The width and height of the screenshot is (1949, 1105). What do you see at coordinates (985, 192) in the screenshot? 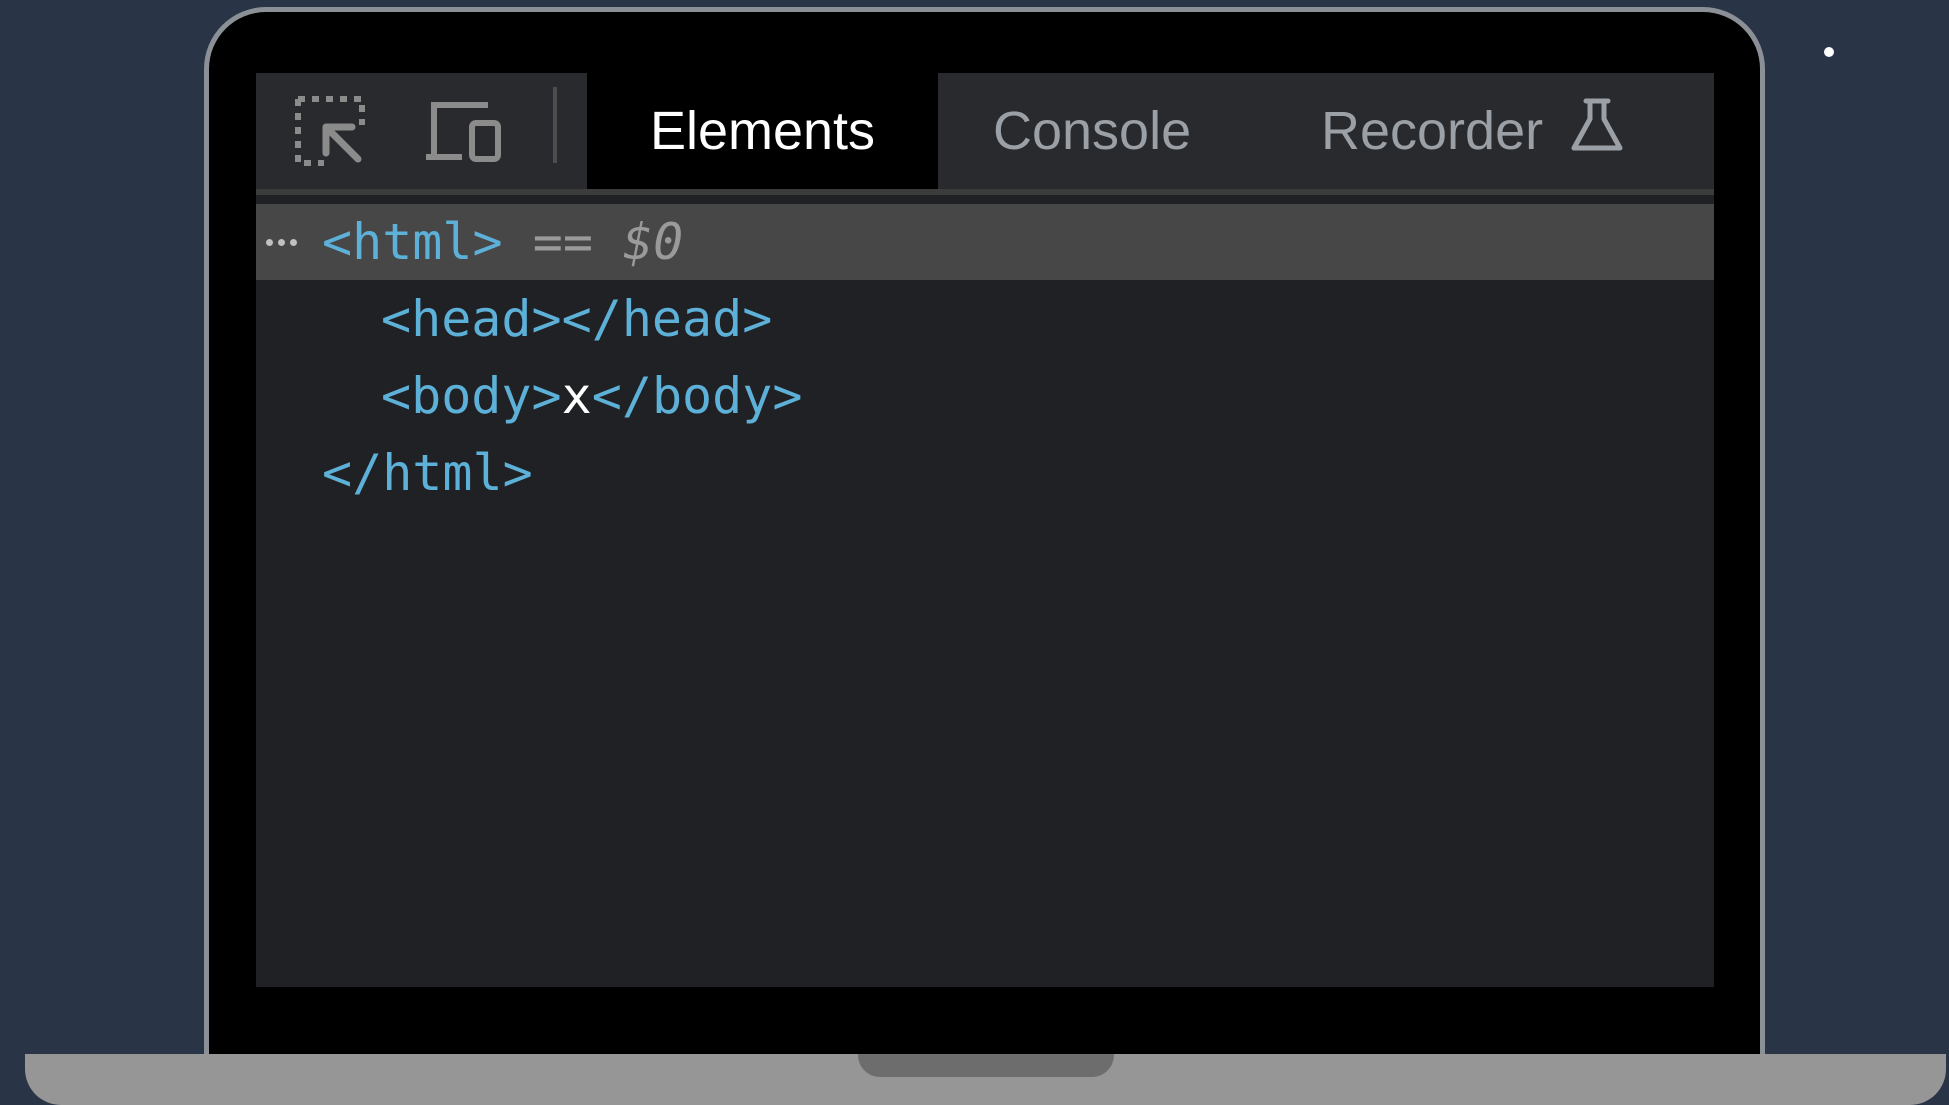
I see `toolbar-divider` at bounding box center [985, 192].